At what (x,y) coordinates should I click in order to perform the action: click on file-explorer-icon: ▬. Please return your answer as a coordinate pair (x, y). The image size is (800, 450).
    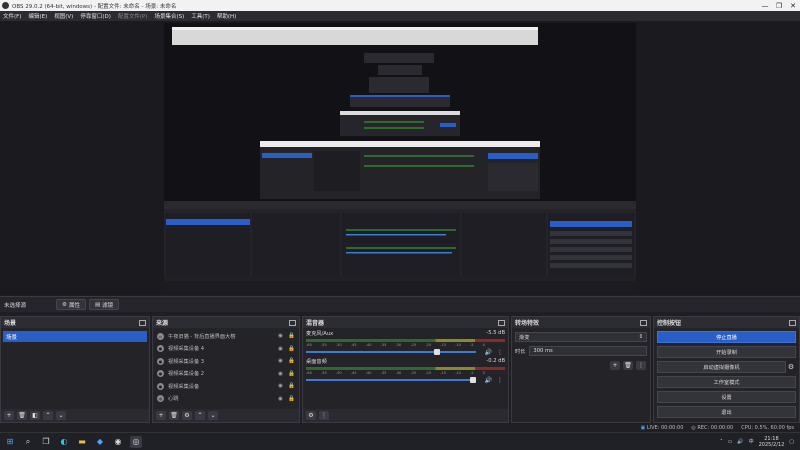
    Looking at the image, I should click on (82, 442).